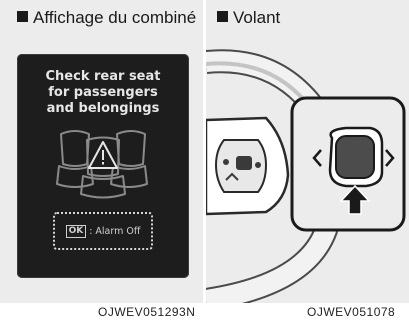 Image resolution: width=409 pixels, height=328 pixels. I want to click on ok-button-icon: OK, so click(76, 231).